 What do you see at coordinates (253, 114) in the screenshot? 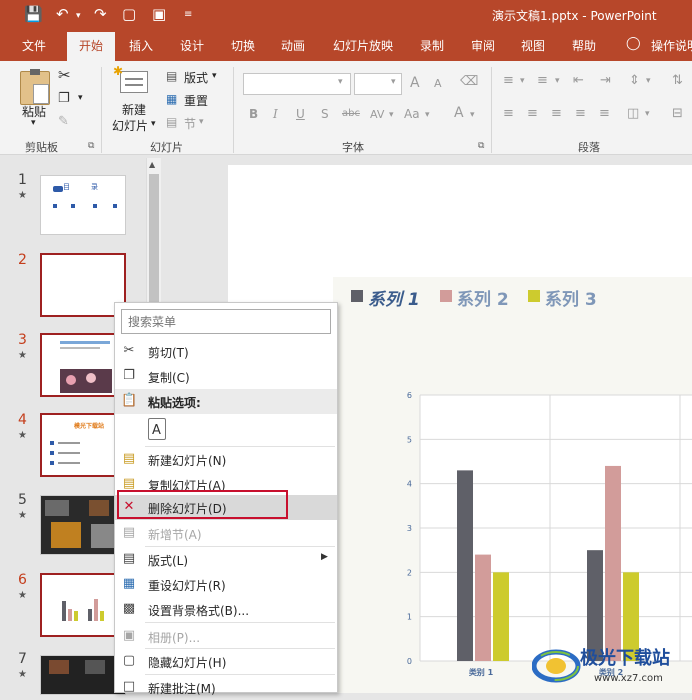
I see `bold-button: B` at bounding box center [253, 114].